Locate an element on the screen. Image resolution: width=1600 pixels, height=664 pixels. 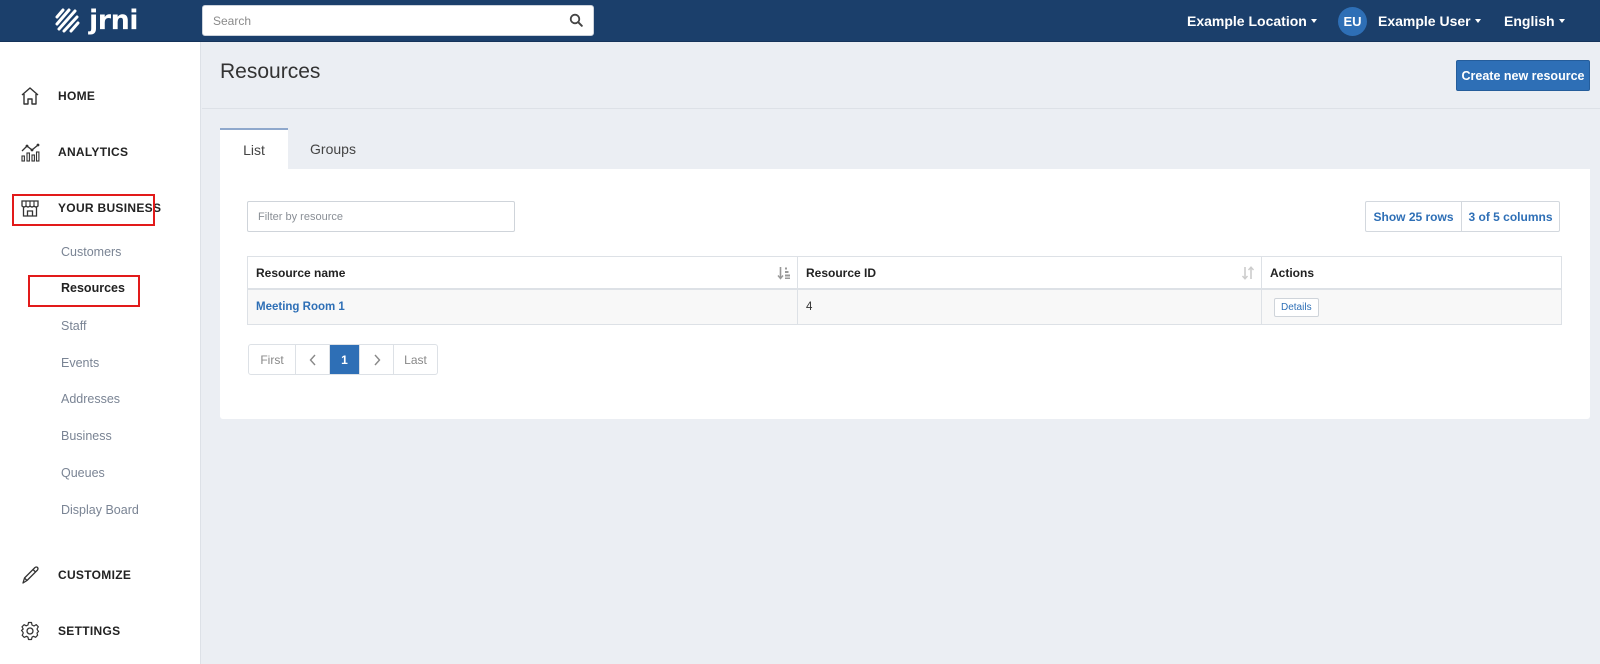
column-header-label: Resource name is located at coordinates (301, 272).